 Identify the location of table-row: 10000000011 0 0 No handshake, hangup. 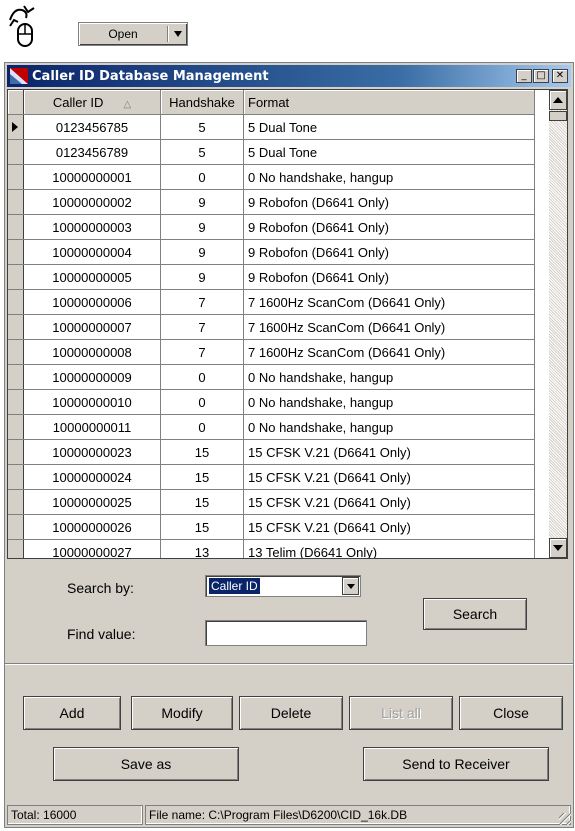
(271, 427).